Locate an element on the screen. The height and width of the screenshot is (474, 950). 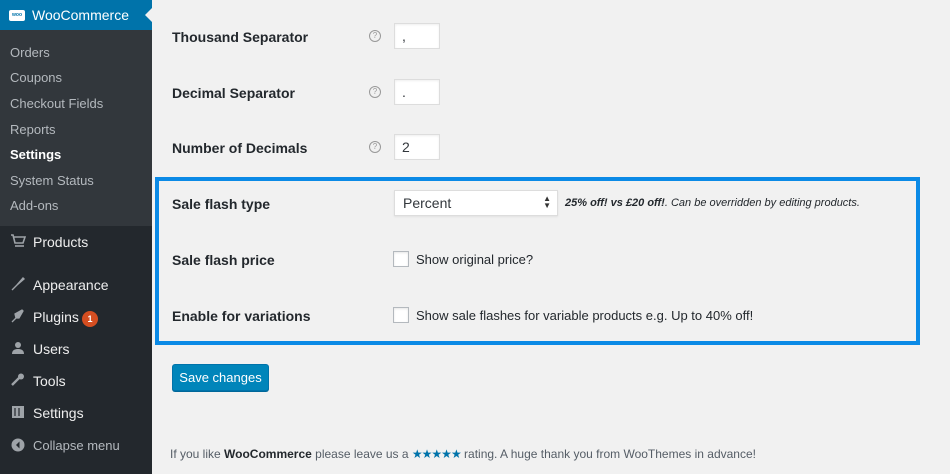
woocommerce-menu-header: woo WooCommerce is located at coordinates (76, 15).